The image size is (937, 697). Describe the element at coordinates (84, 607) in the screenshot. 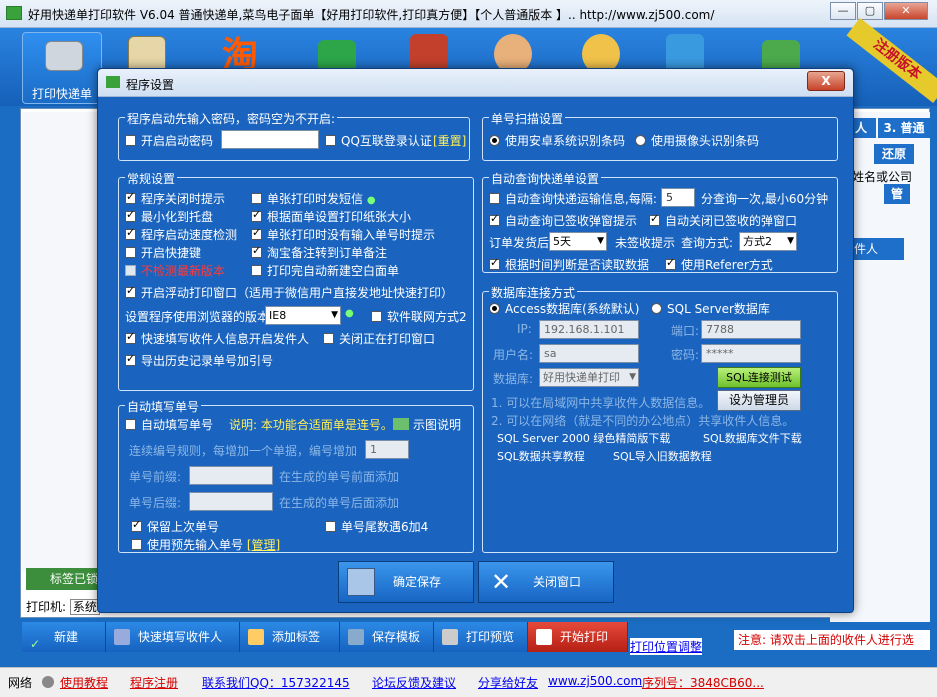

I see `printer-select: 系统` at that location.